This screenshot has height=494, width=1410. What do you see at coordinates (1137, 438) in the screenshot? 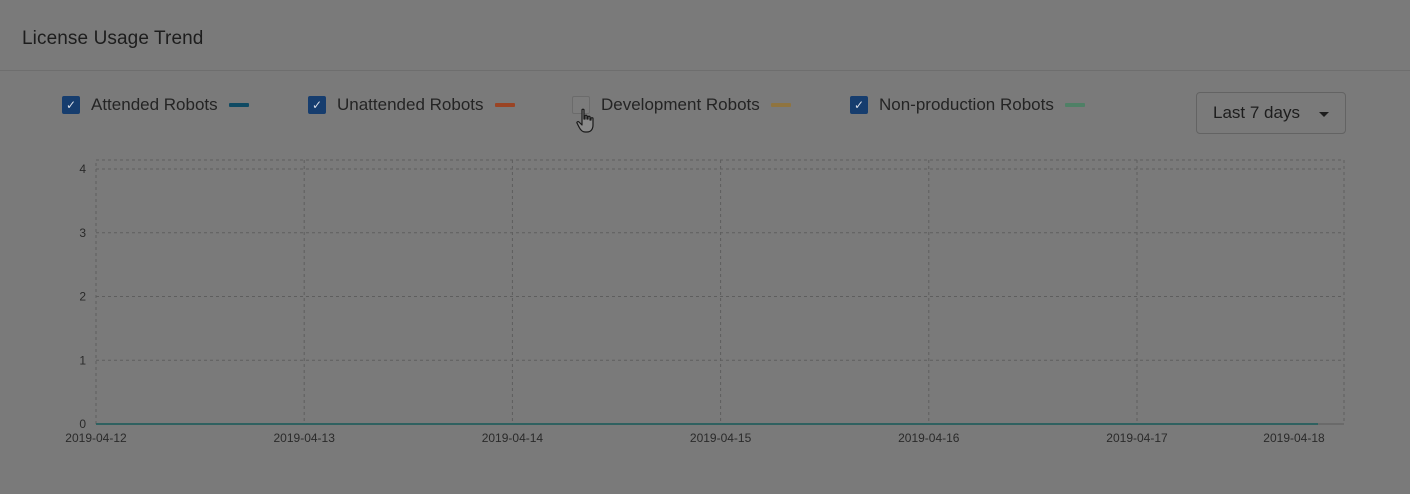
I see `x-tick-label: 2019-04-17` at bounding box center [1137, 438].